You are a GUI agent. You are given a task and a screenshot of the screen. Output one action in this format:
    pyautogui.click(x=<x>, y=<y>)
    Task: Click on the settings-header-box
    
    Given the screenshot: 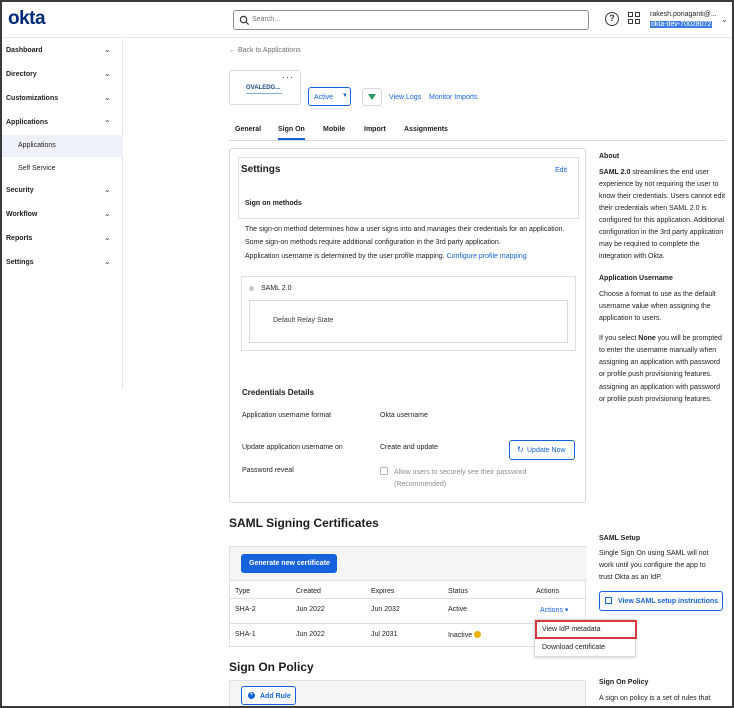 What is the action you would take?
    pyautogui.click(x=408, y=188)
    